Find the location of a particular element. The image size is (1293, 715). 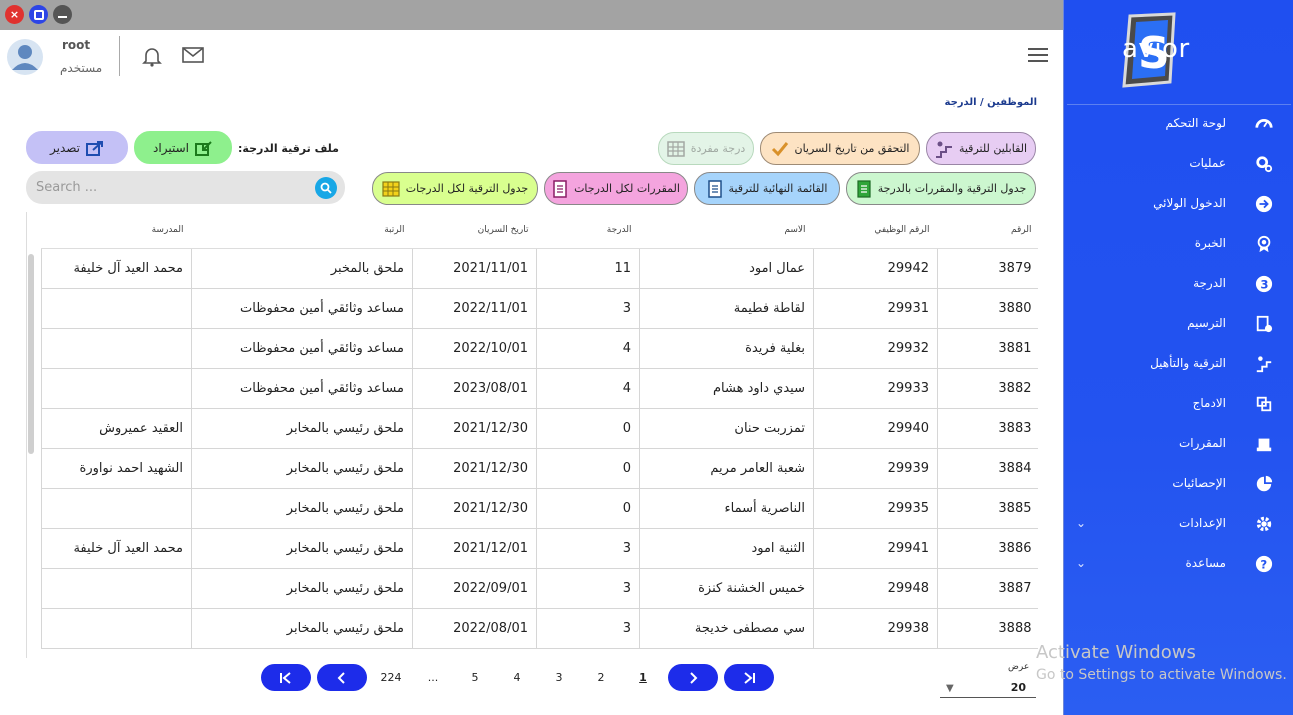

courses-all-button: المقررات لكل الدرجات is located at coordinates (616, 188).